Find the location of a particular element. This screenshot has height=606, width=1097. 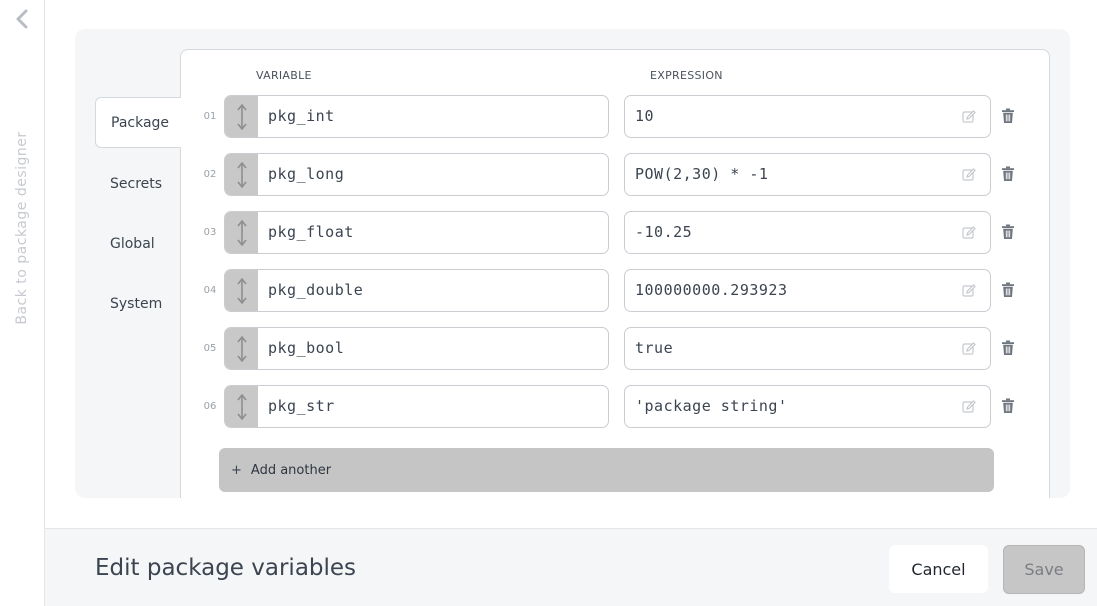

variable-name-value: pkg_float is located at coordinates (311, 232).